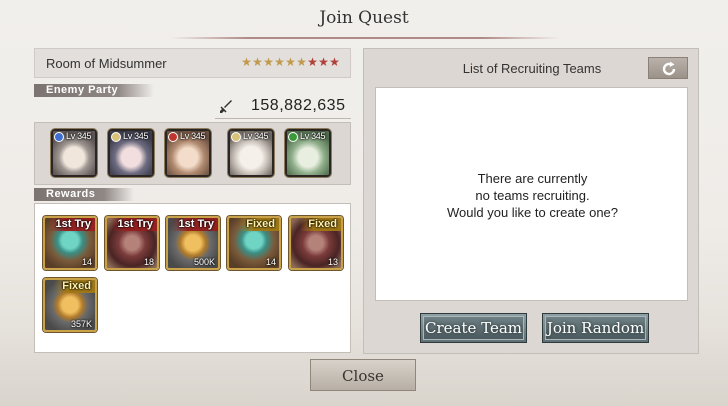 This screenshot has width=728, height=406. Describe the element at coordinates (364, 18) in the screenshot. I see `dialog-title: Join Quest` at that location.